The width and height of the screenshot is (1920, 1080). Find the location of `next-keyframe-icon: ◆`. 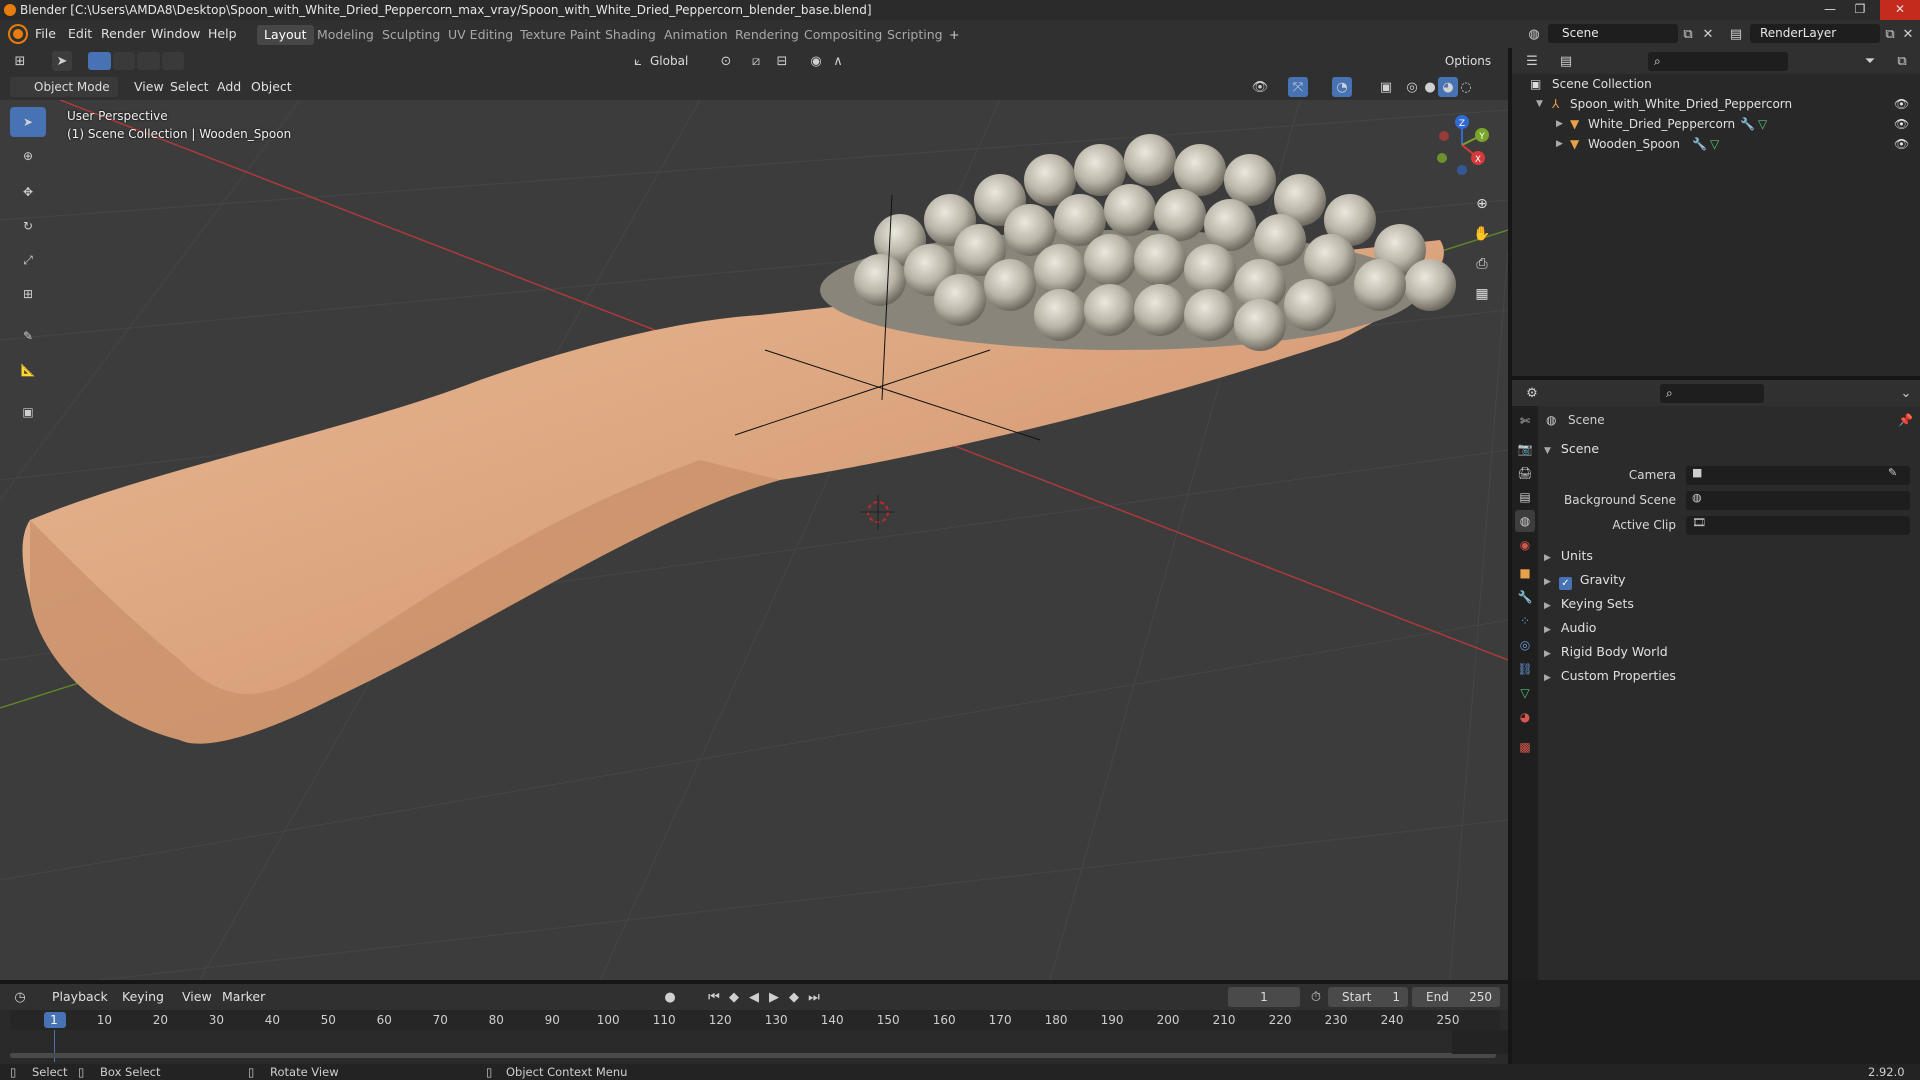

next-keyframe-icon: ◆ is located at coordinates (794, 997).